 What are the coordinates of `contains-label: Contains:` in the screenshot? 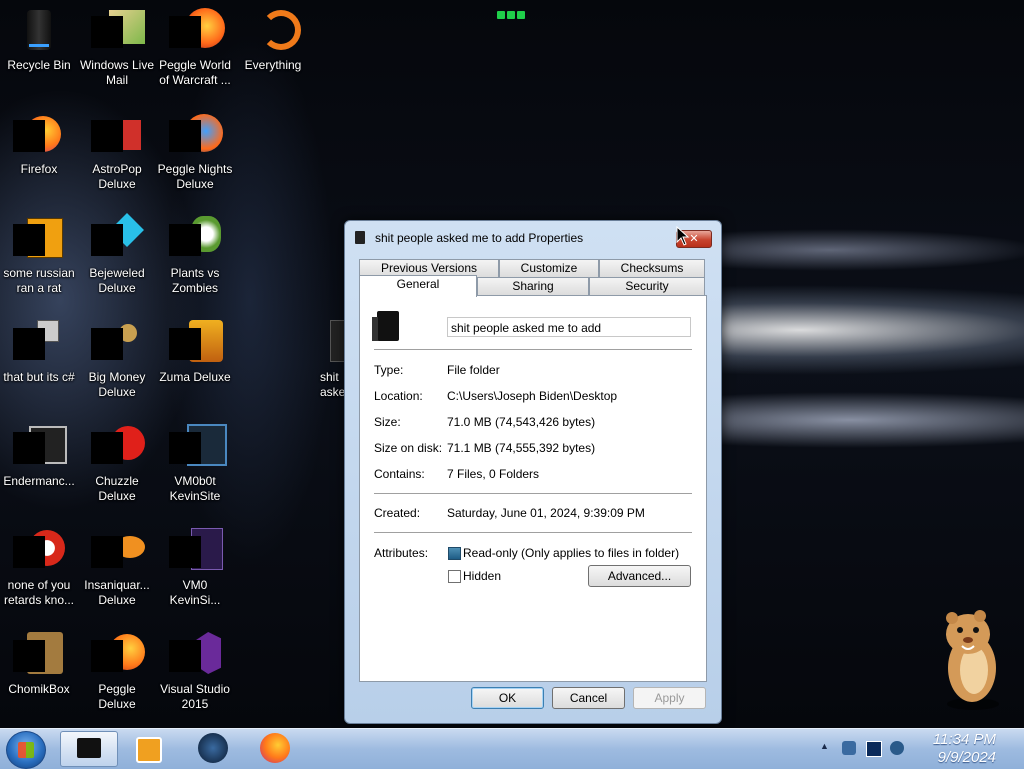 It's located at (399, 474).